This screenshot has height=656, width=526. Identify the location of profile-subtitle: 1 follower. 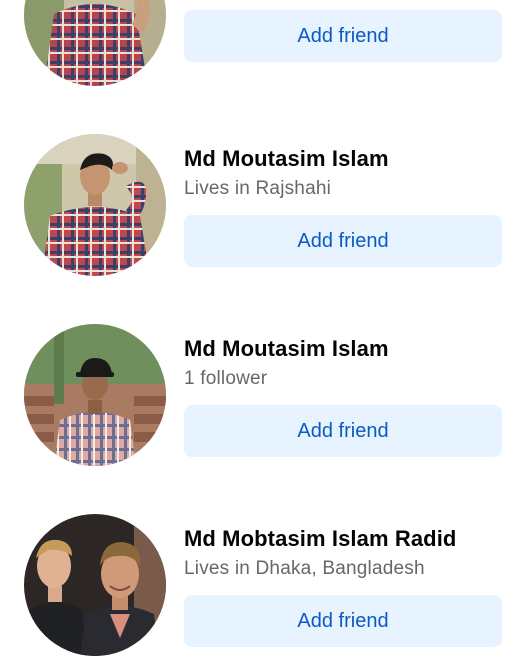
(226, 378).